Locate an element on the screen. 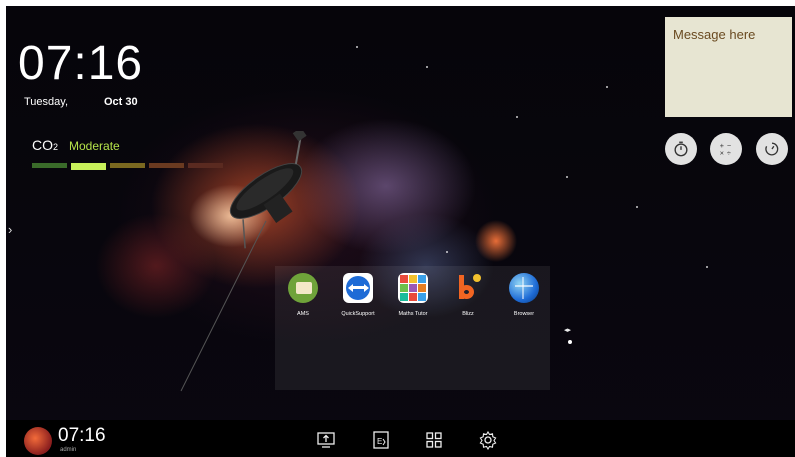 The image size is (795, 457). frame-top is located at coordinates (397, 3).